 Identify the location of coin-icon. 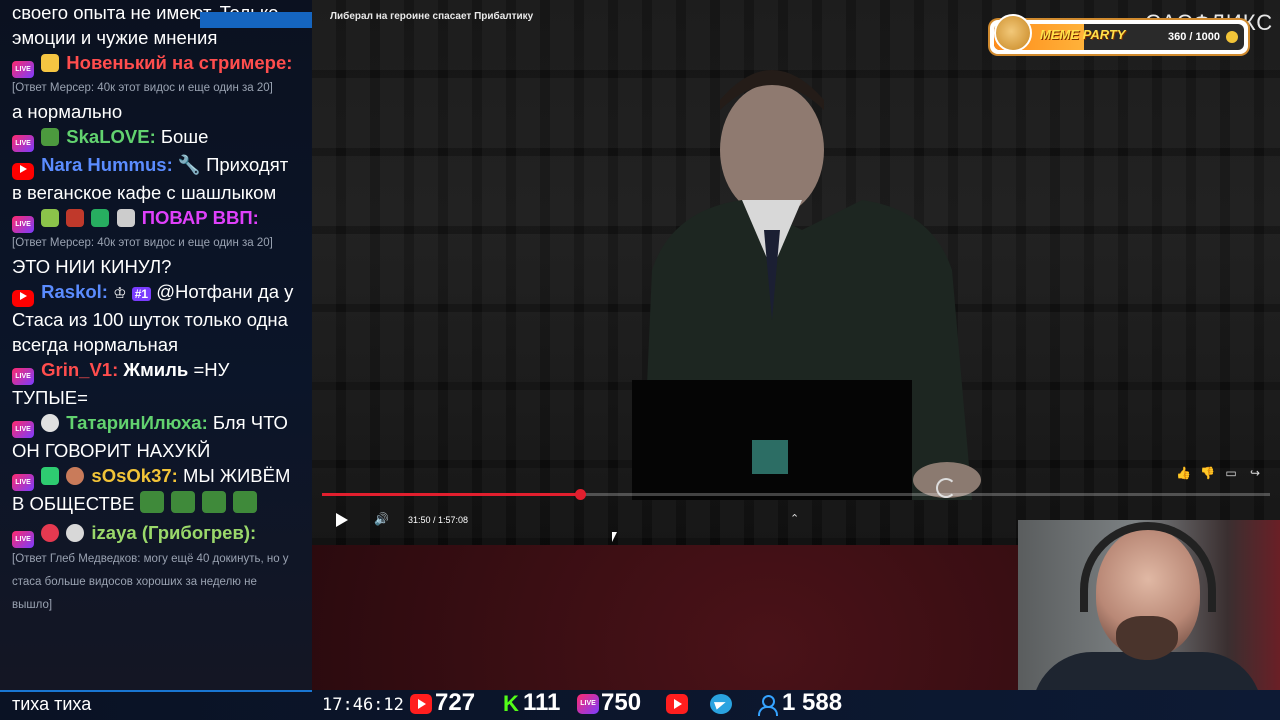
(1232, 37).